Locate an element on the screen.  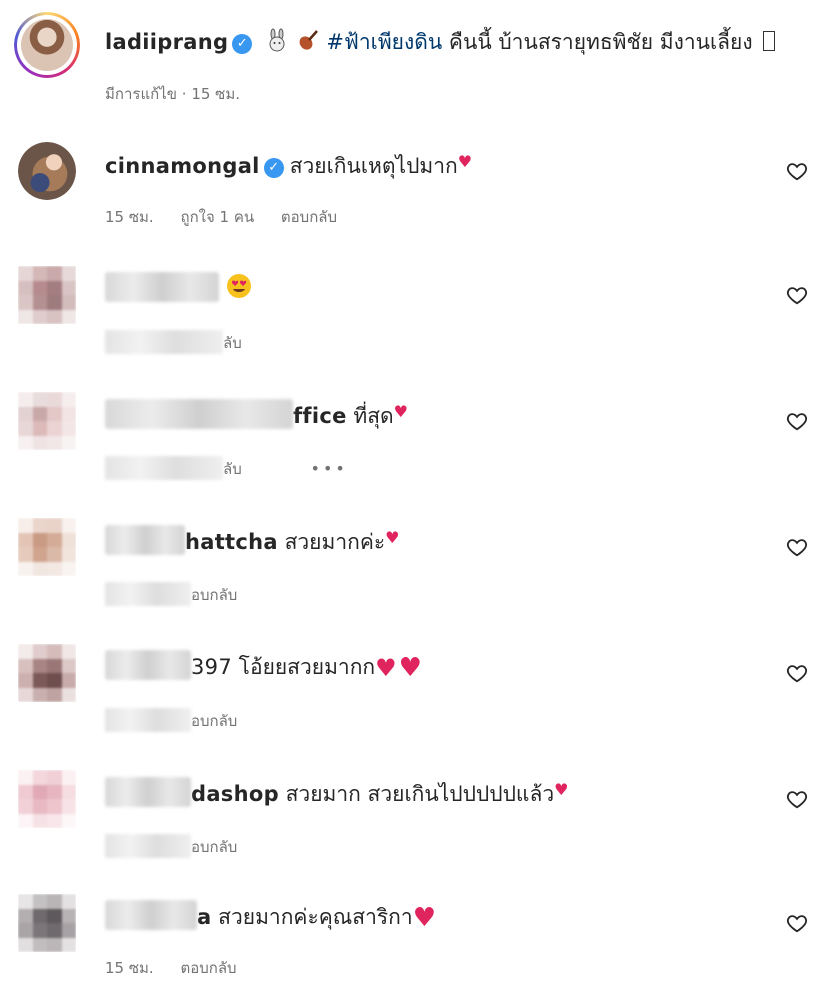
comment-meta: 15 ซม. ตอบกลับ is located at coordinates (182, 968).